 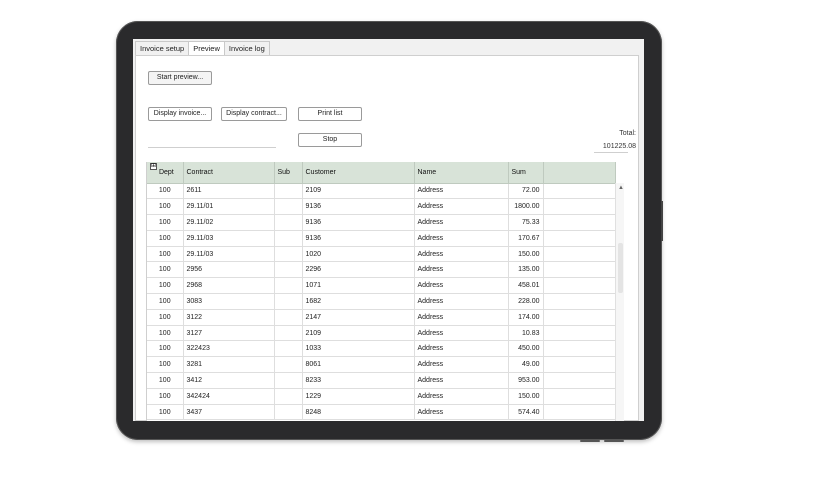 What do you see at coordinates (526, 301) in the screenshot?
I see `cell-sum: 228.00` at bounding box center [526, 301].